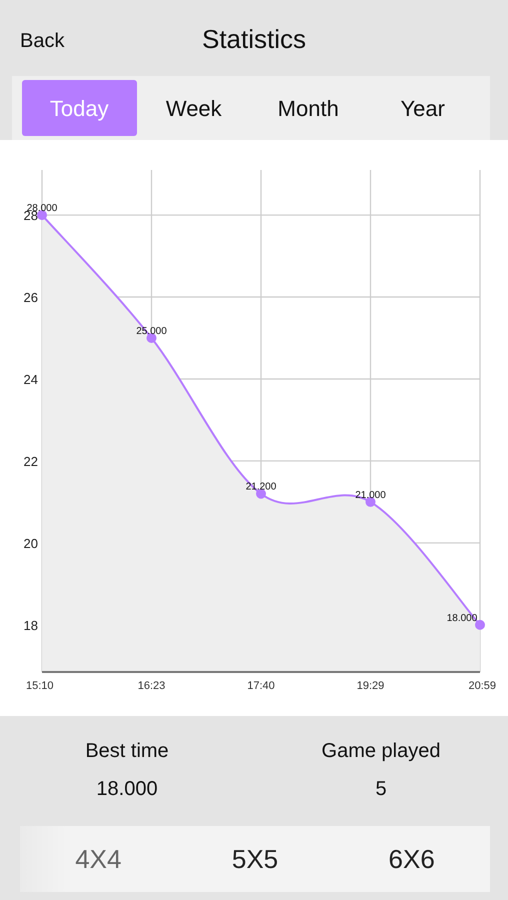 This screenshot has width=508, height=900. What do you see at coordinates (42, 41) in the screenshot?
I see `back-button: Back` at bounding box center [42, 41].